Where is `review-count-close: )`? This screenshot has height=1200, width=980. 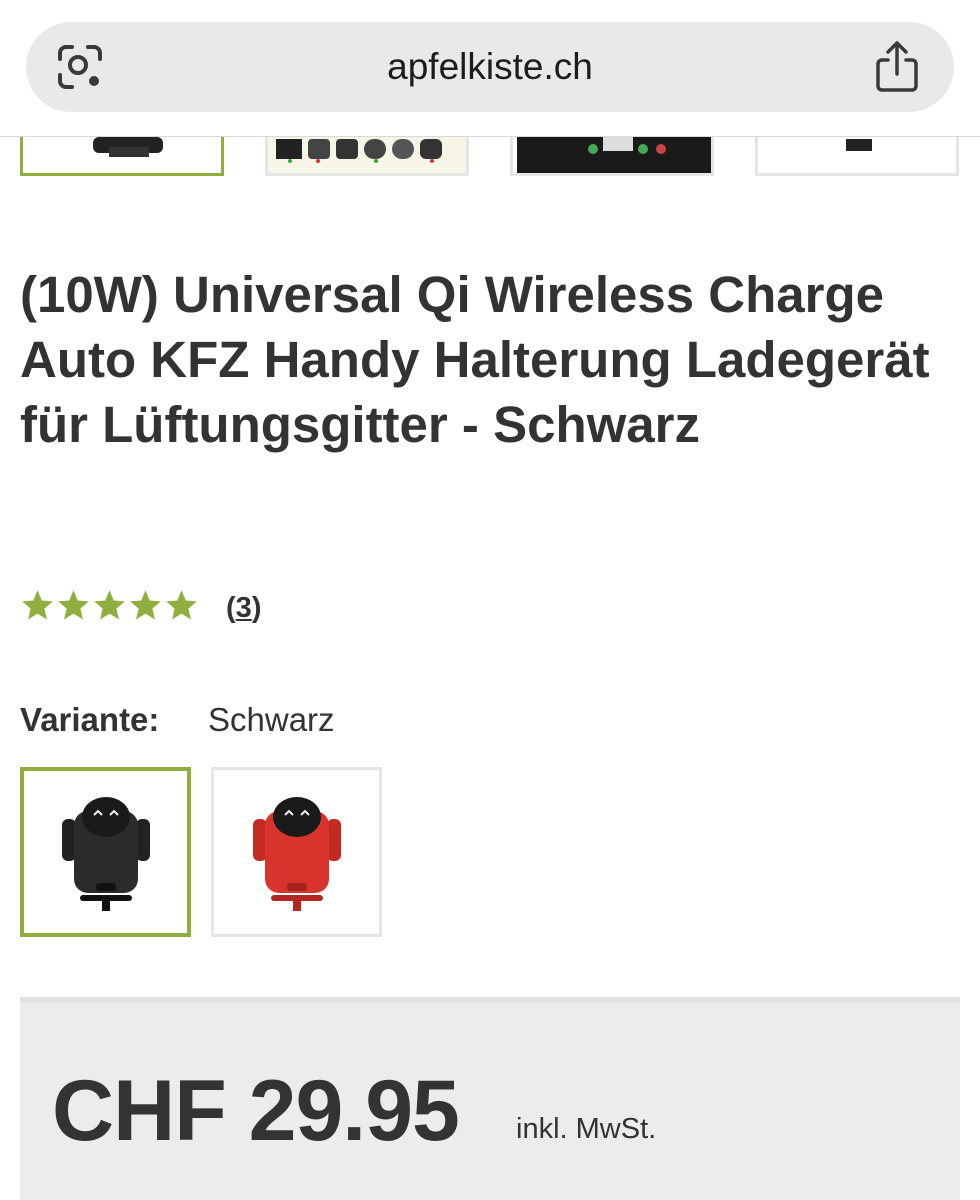 review-count-close: ) is located at coordinates (256, 608).